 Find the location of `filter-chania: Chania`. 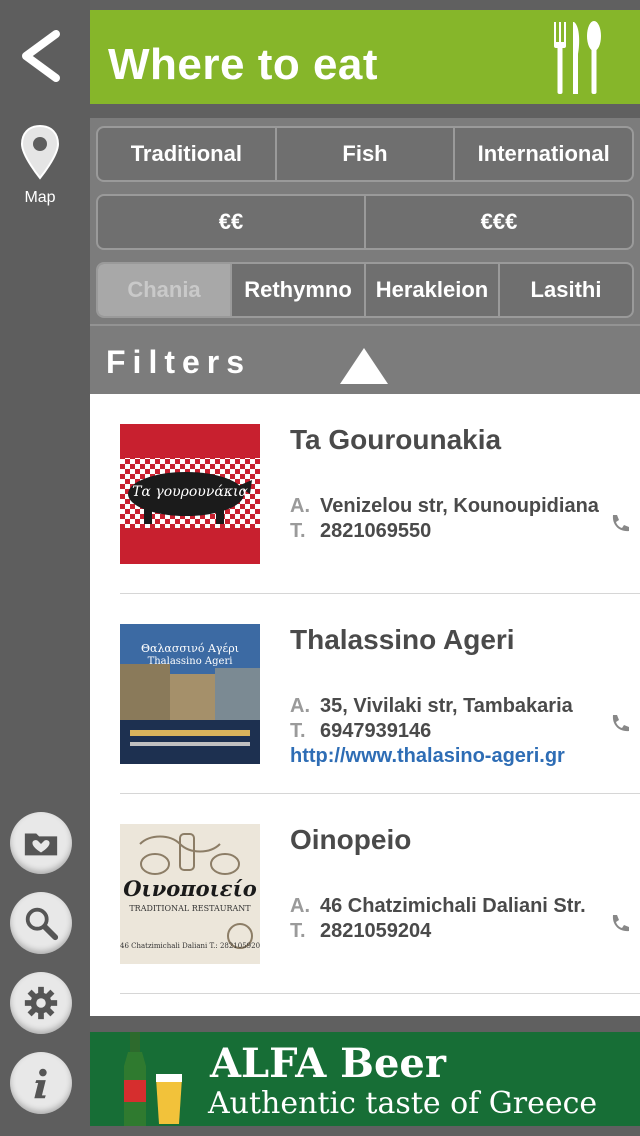

filter-chania: Chania is located at coordinates (165, 290).